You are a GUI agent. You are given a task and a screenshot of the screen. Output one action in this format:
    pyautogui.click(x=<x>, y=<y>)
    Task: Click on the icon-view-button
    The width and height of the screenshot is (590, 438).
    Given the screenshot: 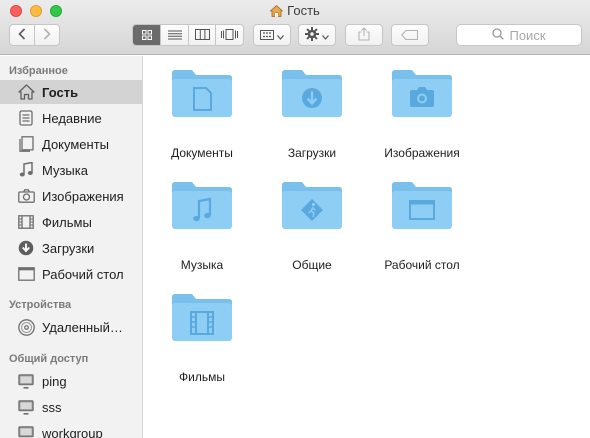 What is the action you would take?
    pyautogui.click(x=147, y=35)
    